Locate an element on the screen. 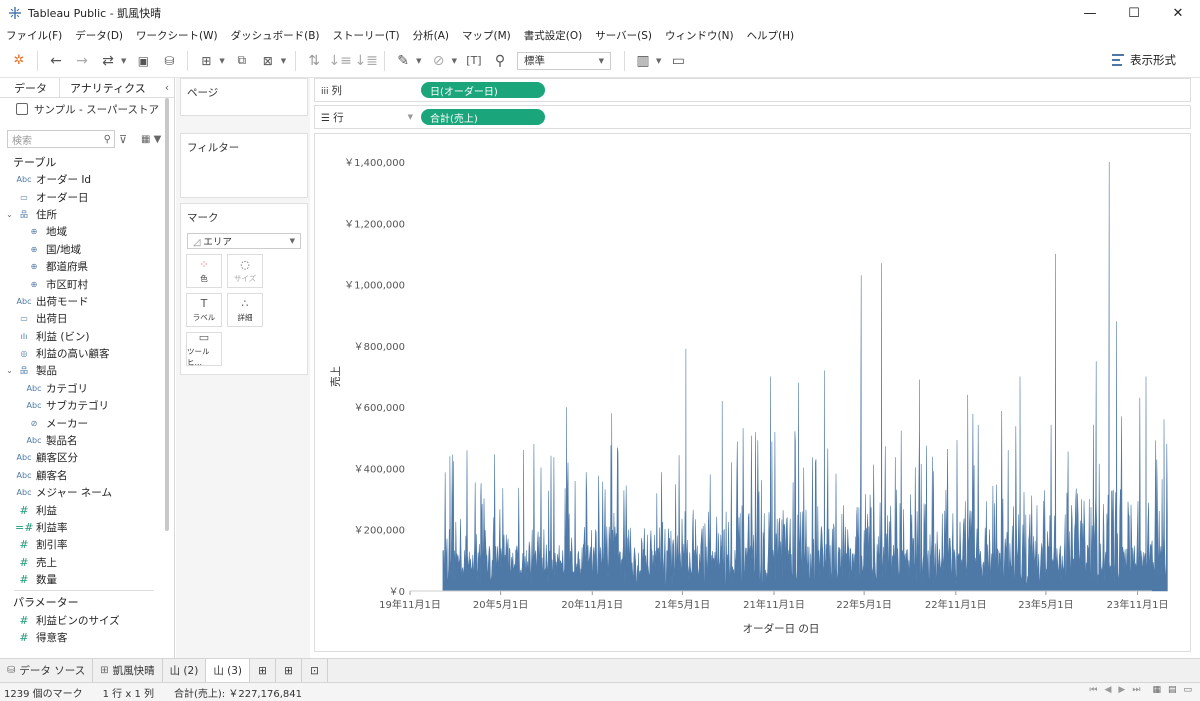 Image resolution: width=1200 pixels, height=701 pixels. data-source-tab: ⛁ データ ソース is located at coordinates (47, 670).